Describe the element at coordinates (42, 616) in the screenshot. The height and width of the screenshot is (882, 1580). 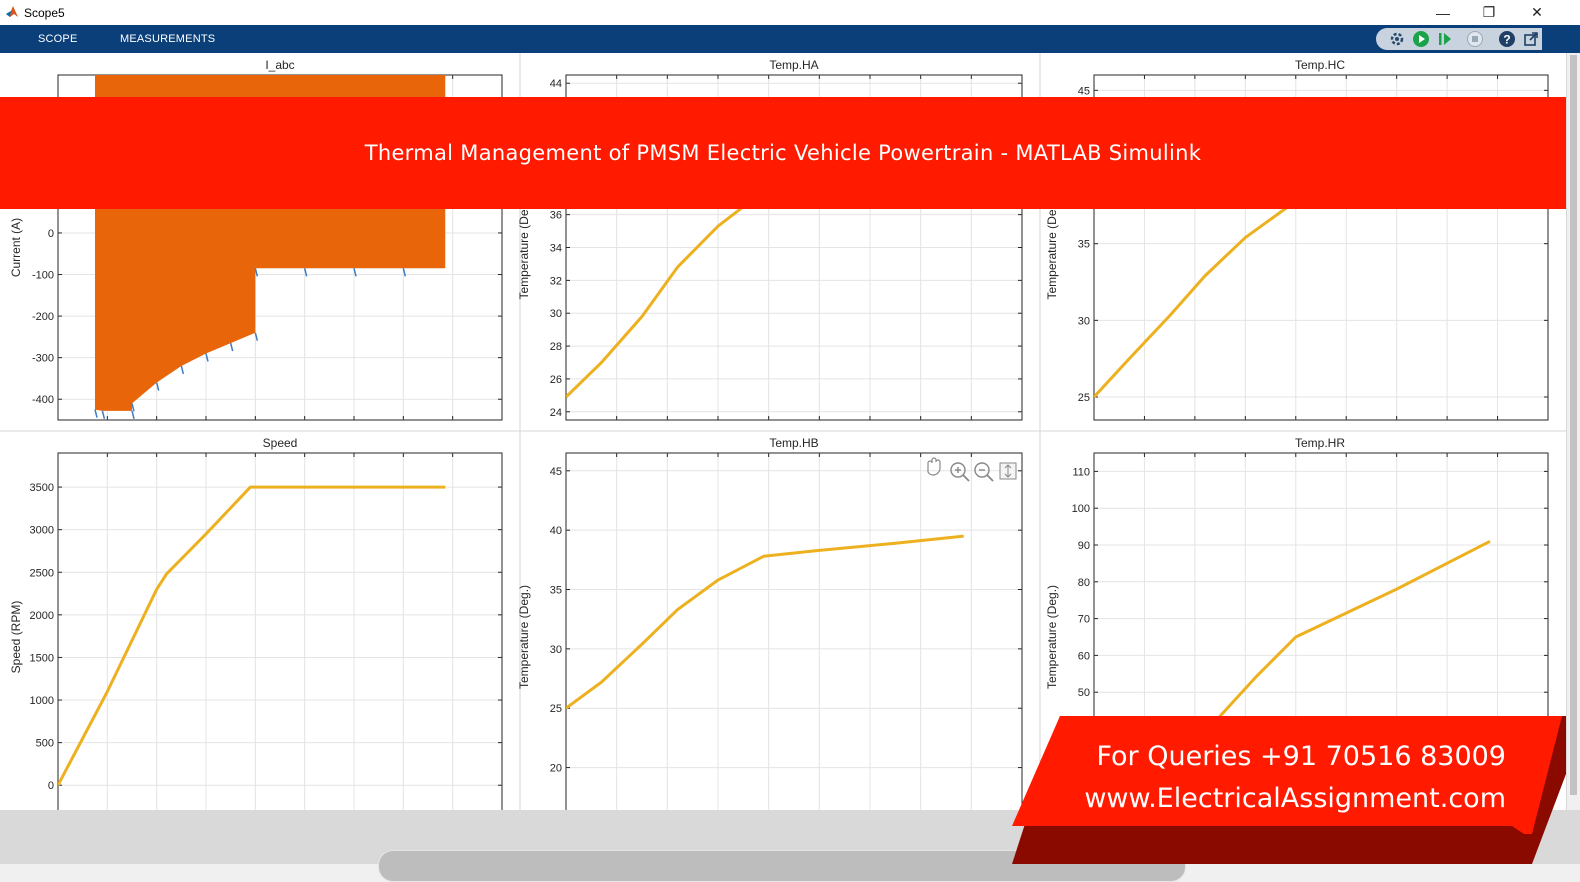
I see `y-tick-label: 2000` at that location.